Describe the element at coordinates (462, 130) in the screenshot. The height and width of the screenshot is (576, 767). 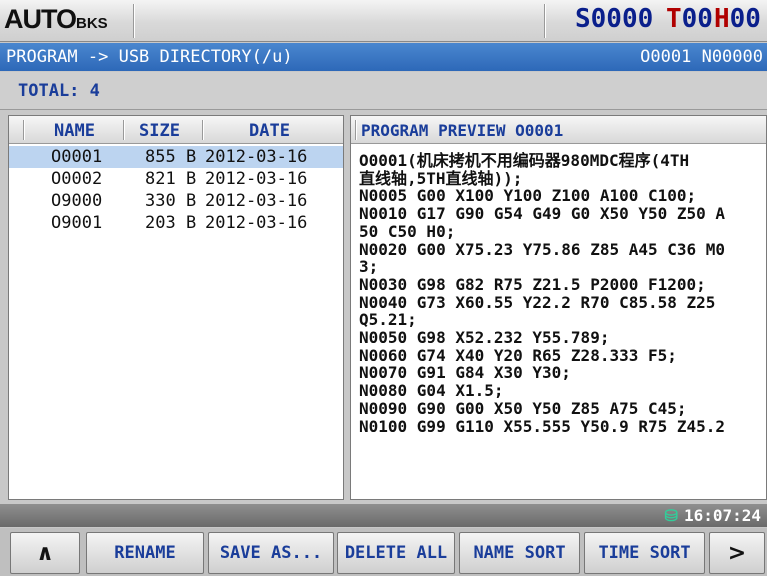
I see `preview-title: PROGRAM PREVIEW O0001` at that location.